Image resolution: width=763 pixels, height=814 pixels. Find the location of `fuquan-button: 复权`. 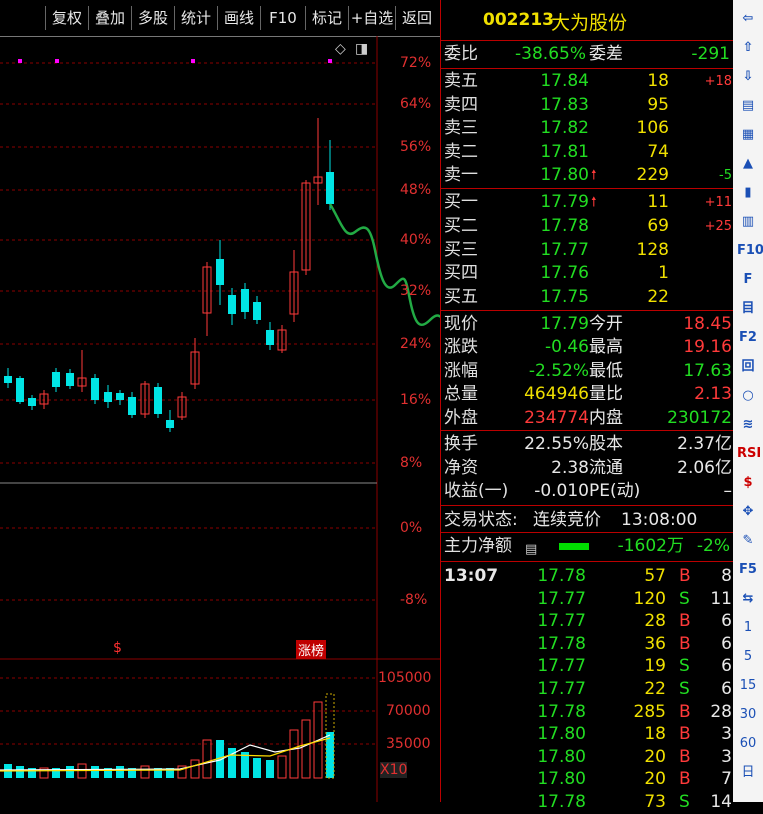

fuquan-button: 复权 is located at coordinates (66, 18).